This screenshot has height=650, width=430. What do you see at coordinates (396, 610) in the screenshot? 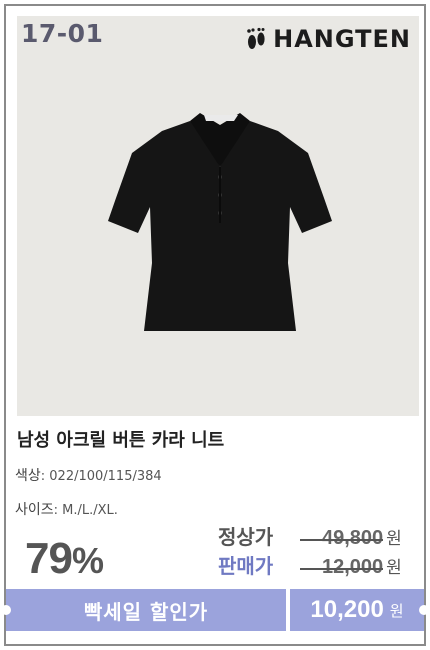
I see `flash-sale-currency: 원` at bounding box center [396, 610].